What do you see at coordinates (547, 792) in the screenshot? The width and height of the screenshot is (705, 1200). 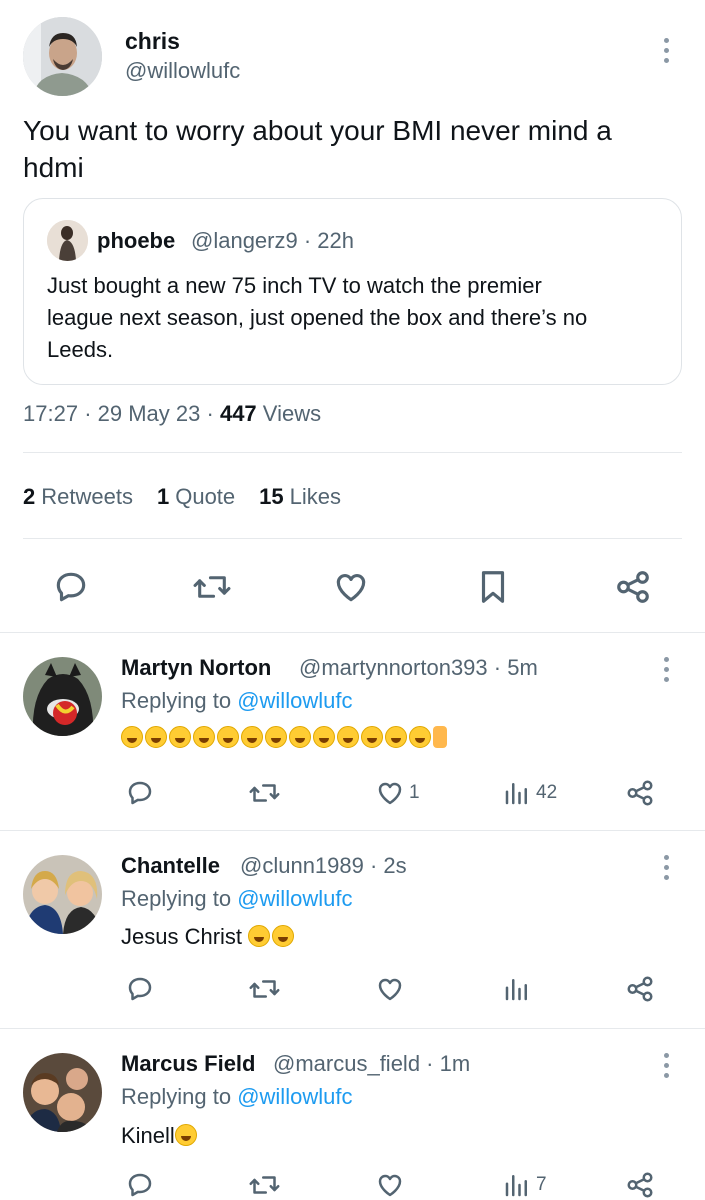 I see `views-count: 42` at bounding box center [547, 792].